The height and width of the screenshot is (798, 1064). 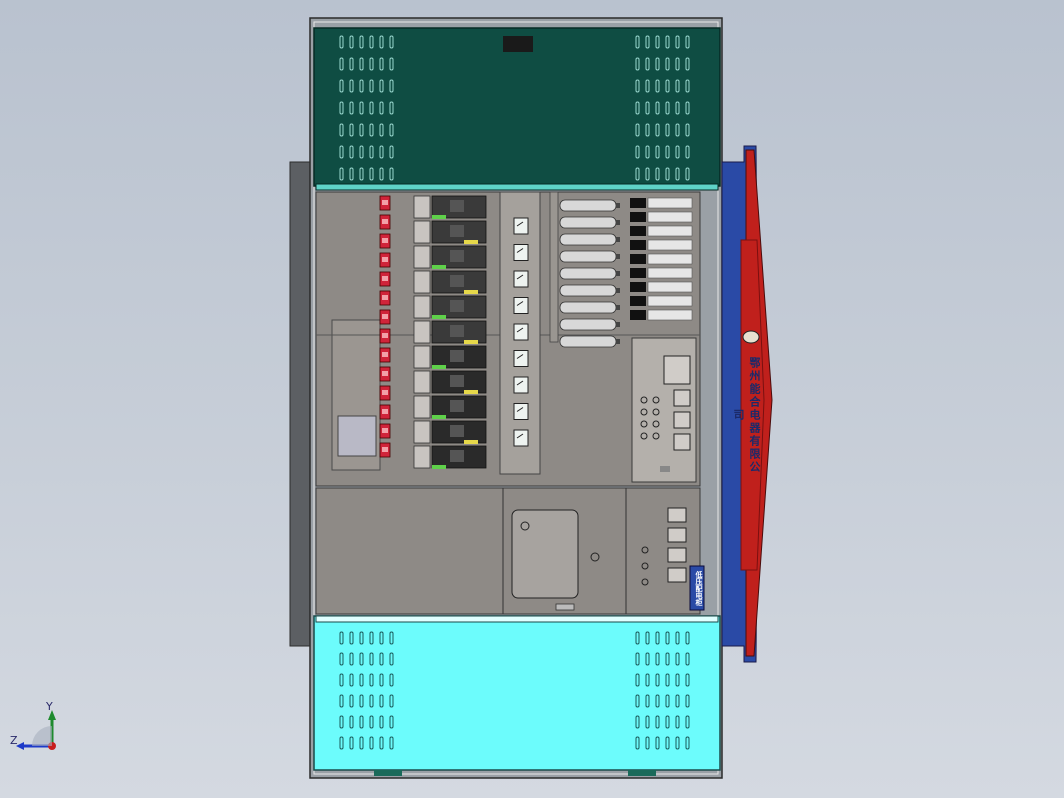 I want to click on cable-gland, so click(x=565, y=607).